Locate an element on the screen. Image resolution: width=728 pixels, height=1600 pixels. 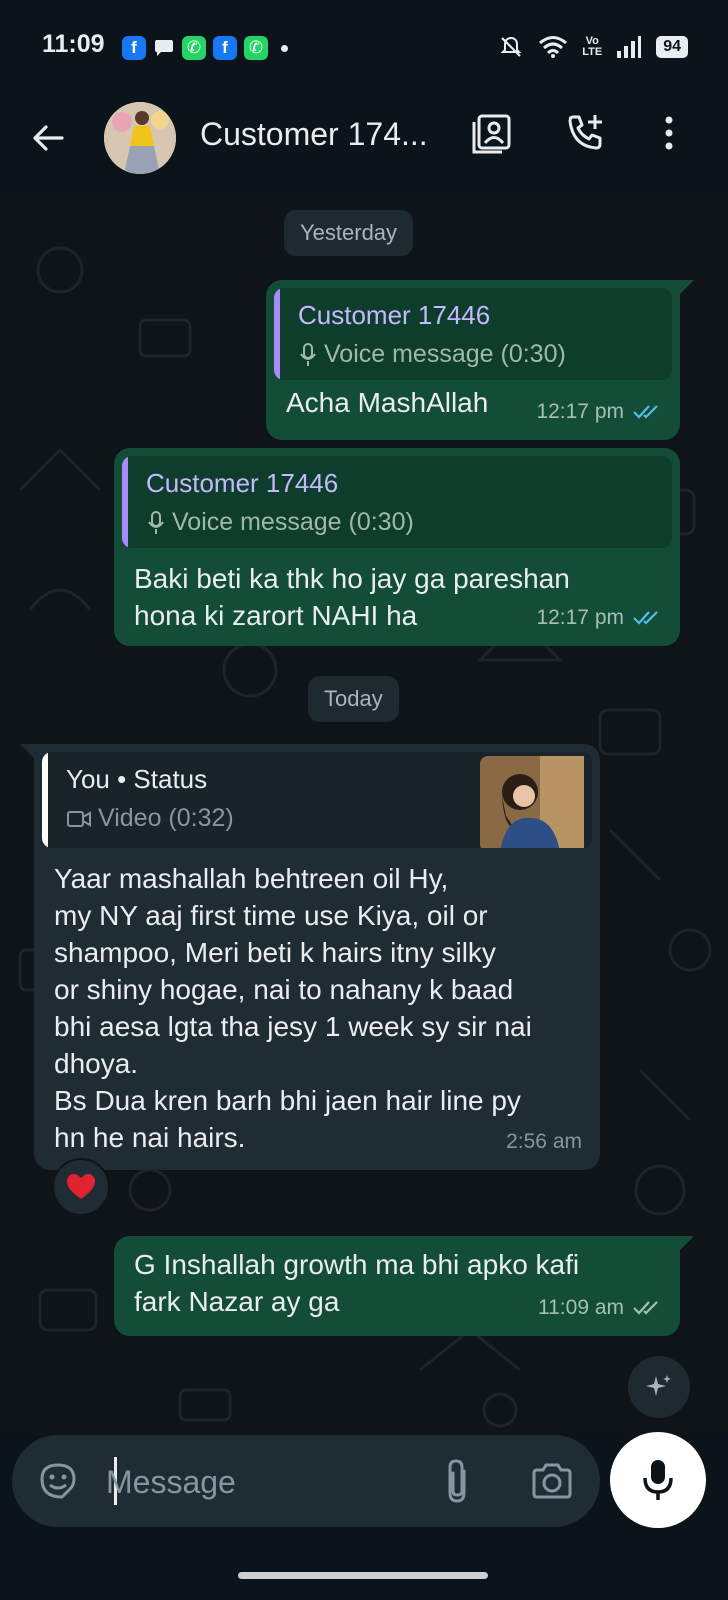
heart-icon is located at coordinates (81, 1186).